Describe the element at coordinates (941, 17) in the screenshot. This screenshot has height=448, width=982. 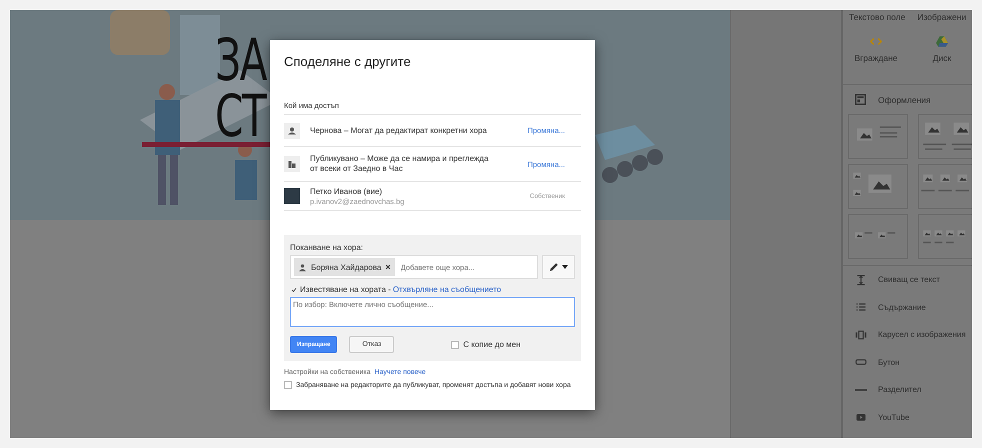
I see `insert-text-link: Изображени` at that location.